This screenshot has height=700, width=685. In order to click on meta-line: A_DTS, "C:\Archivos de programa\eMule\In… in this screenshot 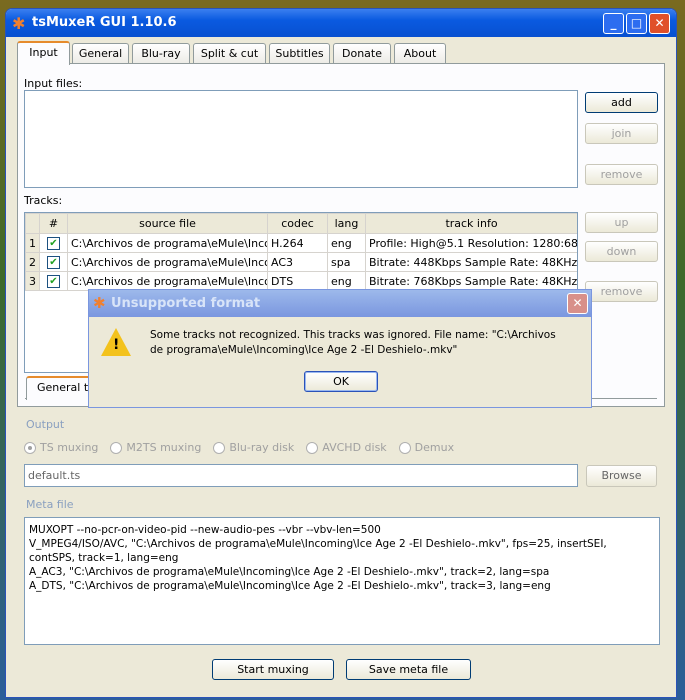, I will do `click(290, 586)`.